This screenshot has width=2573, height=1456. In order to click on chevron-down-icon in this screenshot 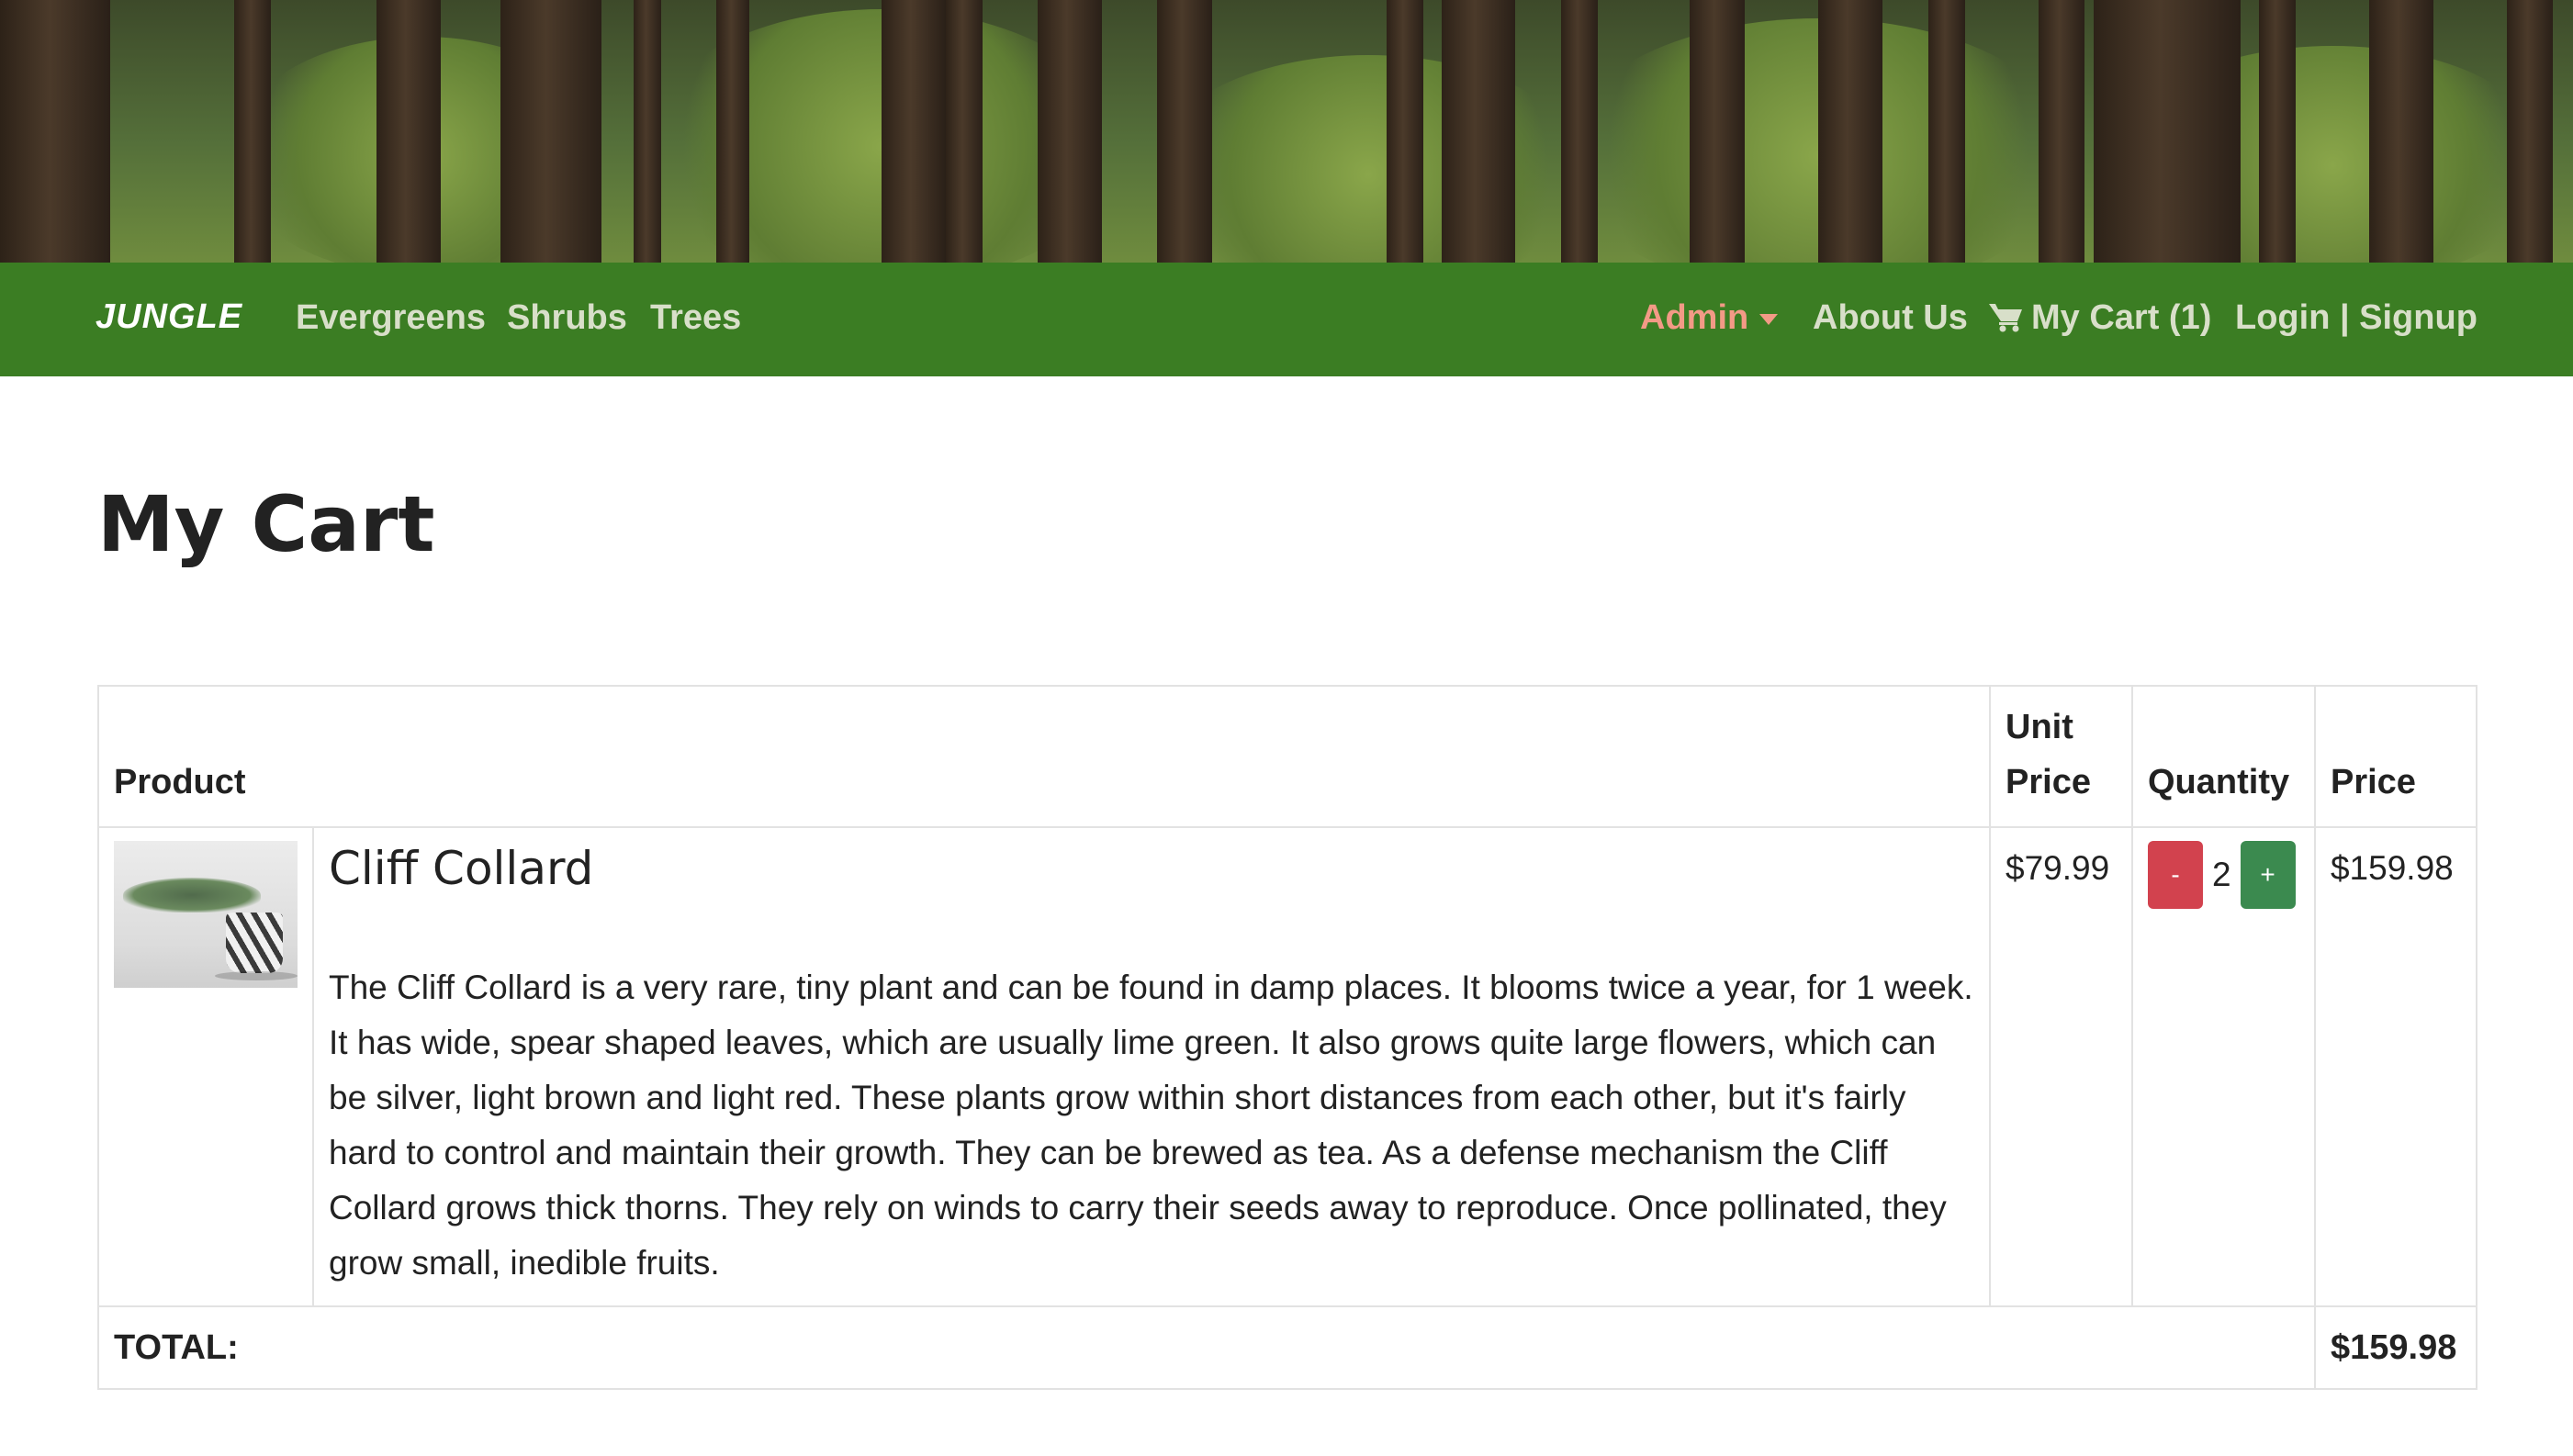, I will do `click(1769, 319)`.